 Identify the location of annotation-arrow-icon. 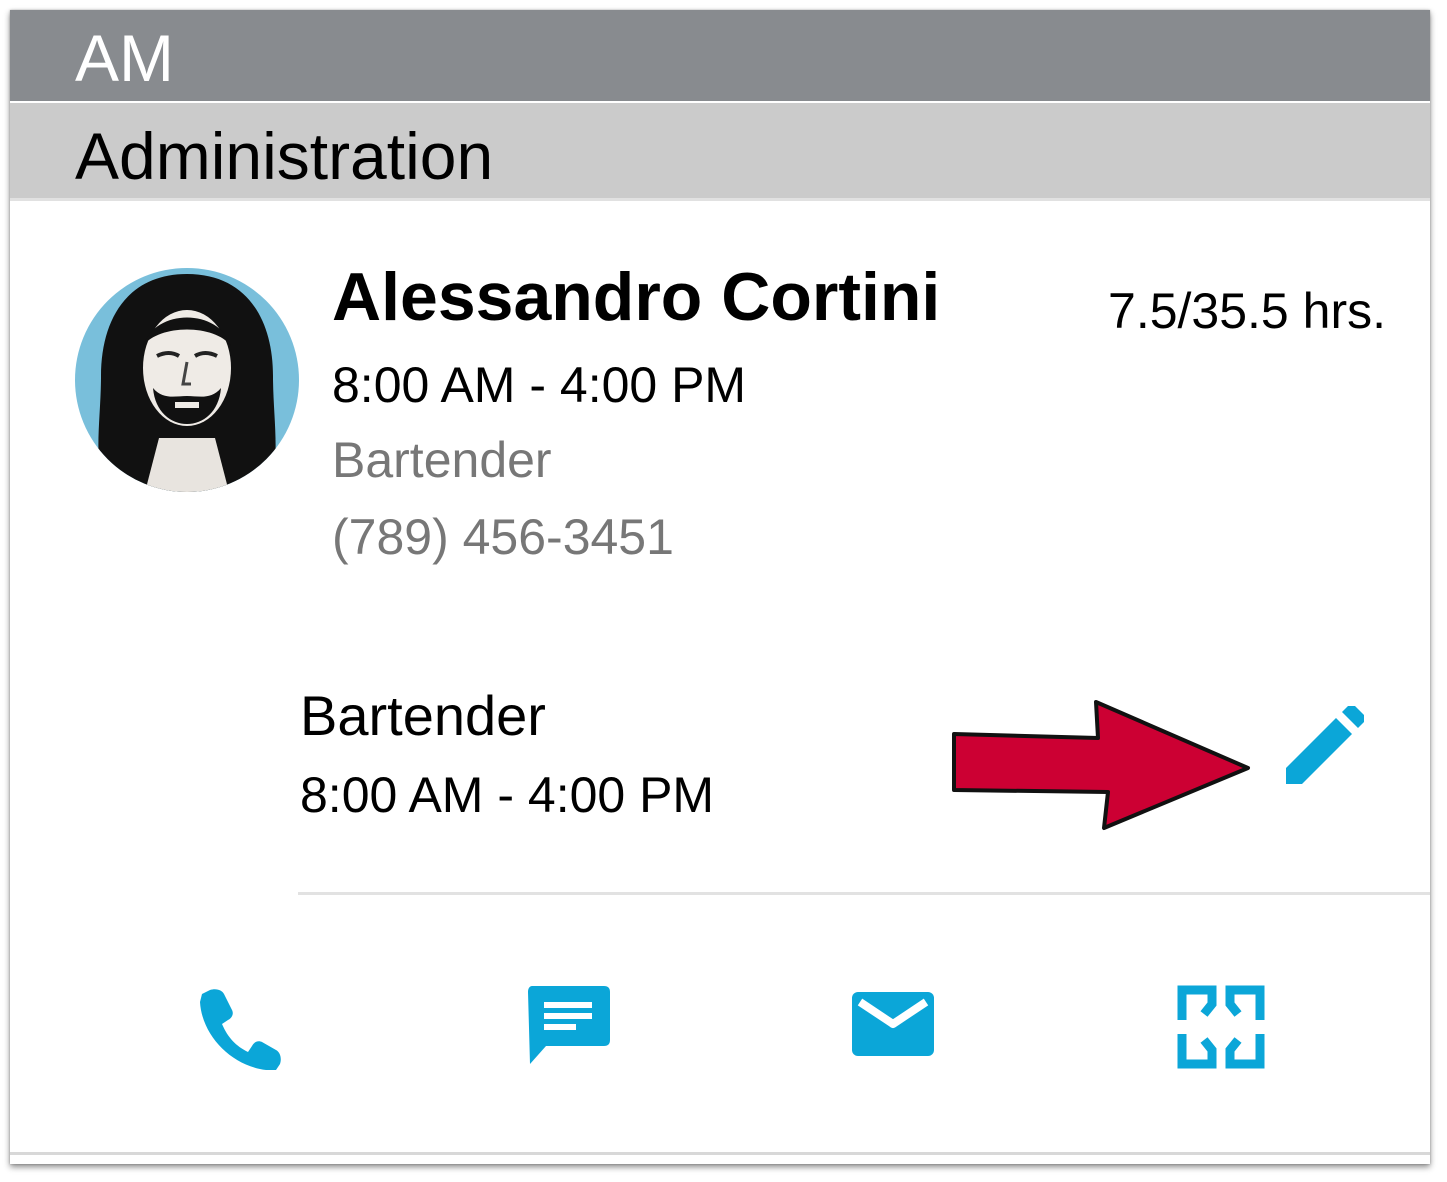
(1101, 765).